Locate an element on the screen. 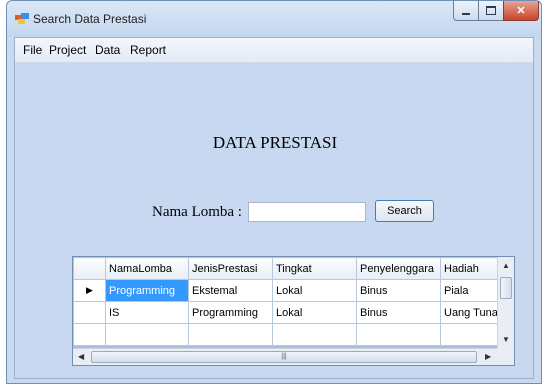  row-header-corner is located at coordinates (89, 268).